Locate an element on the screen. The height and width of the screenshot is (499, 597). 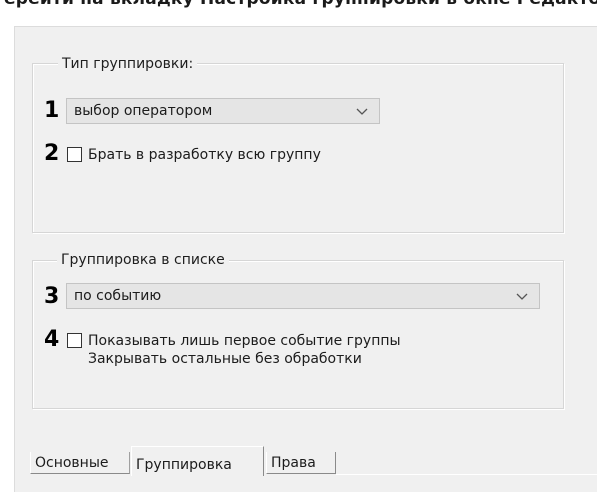
group-list-legend: Группировка в списке is located at coordinates (143, 260).